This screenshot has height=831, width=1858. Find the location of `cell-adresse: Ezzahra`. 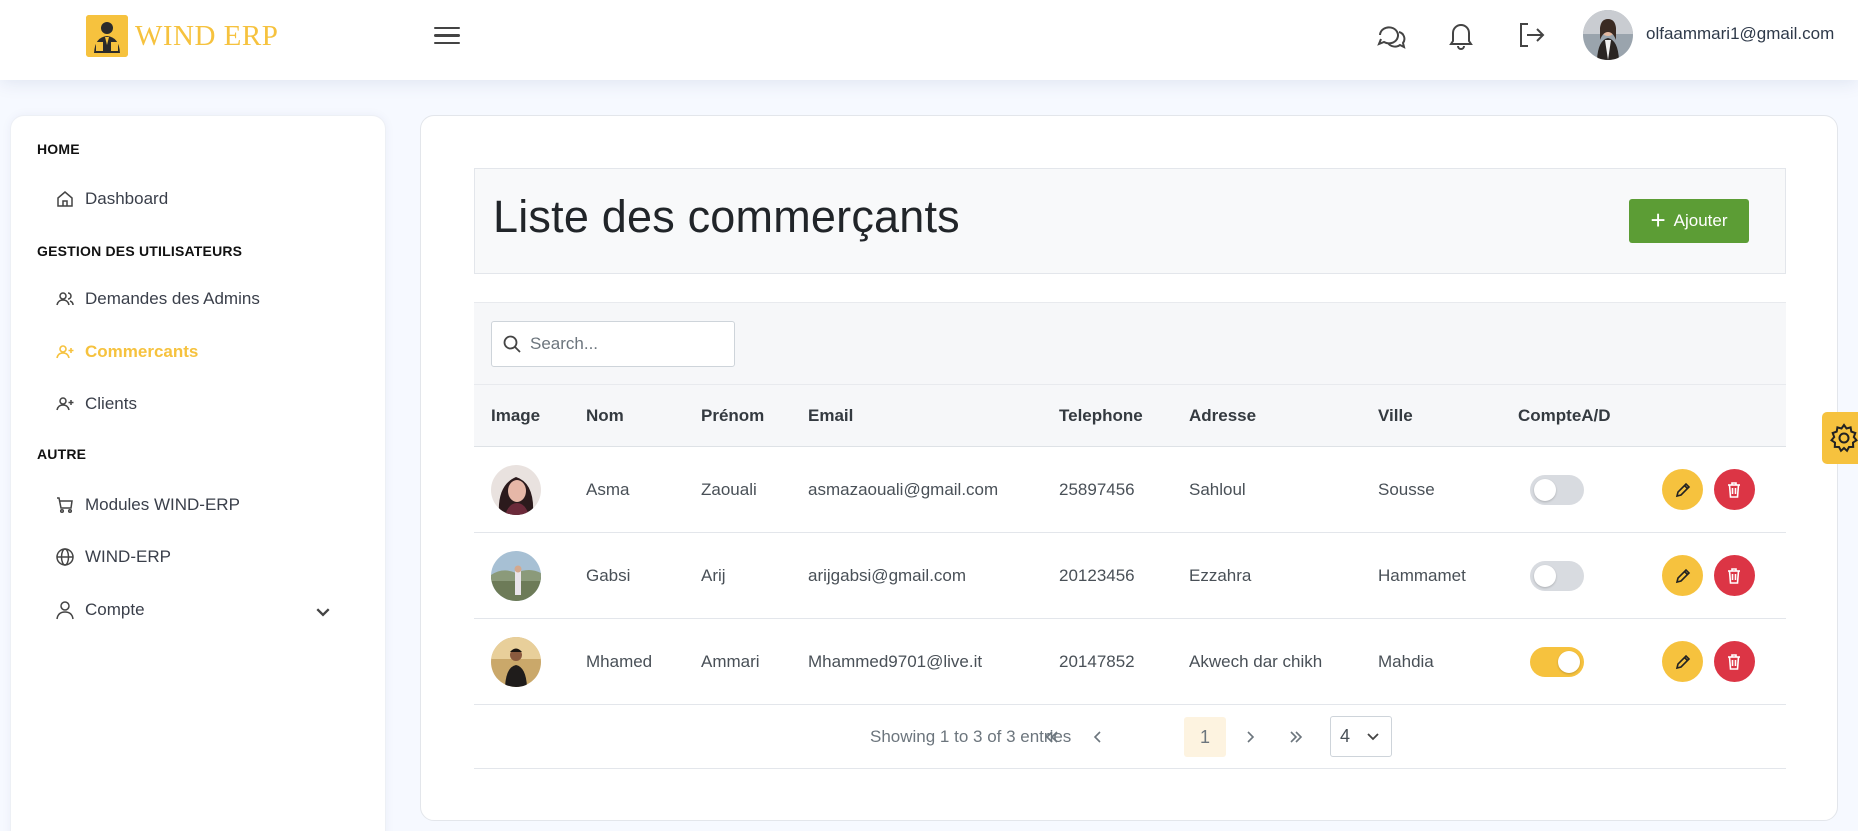

cell-adresse: Ezzahra is located at coordinates (1266, 575).